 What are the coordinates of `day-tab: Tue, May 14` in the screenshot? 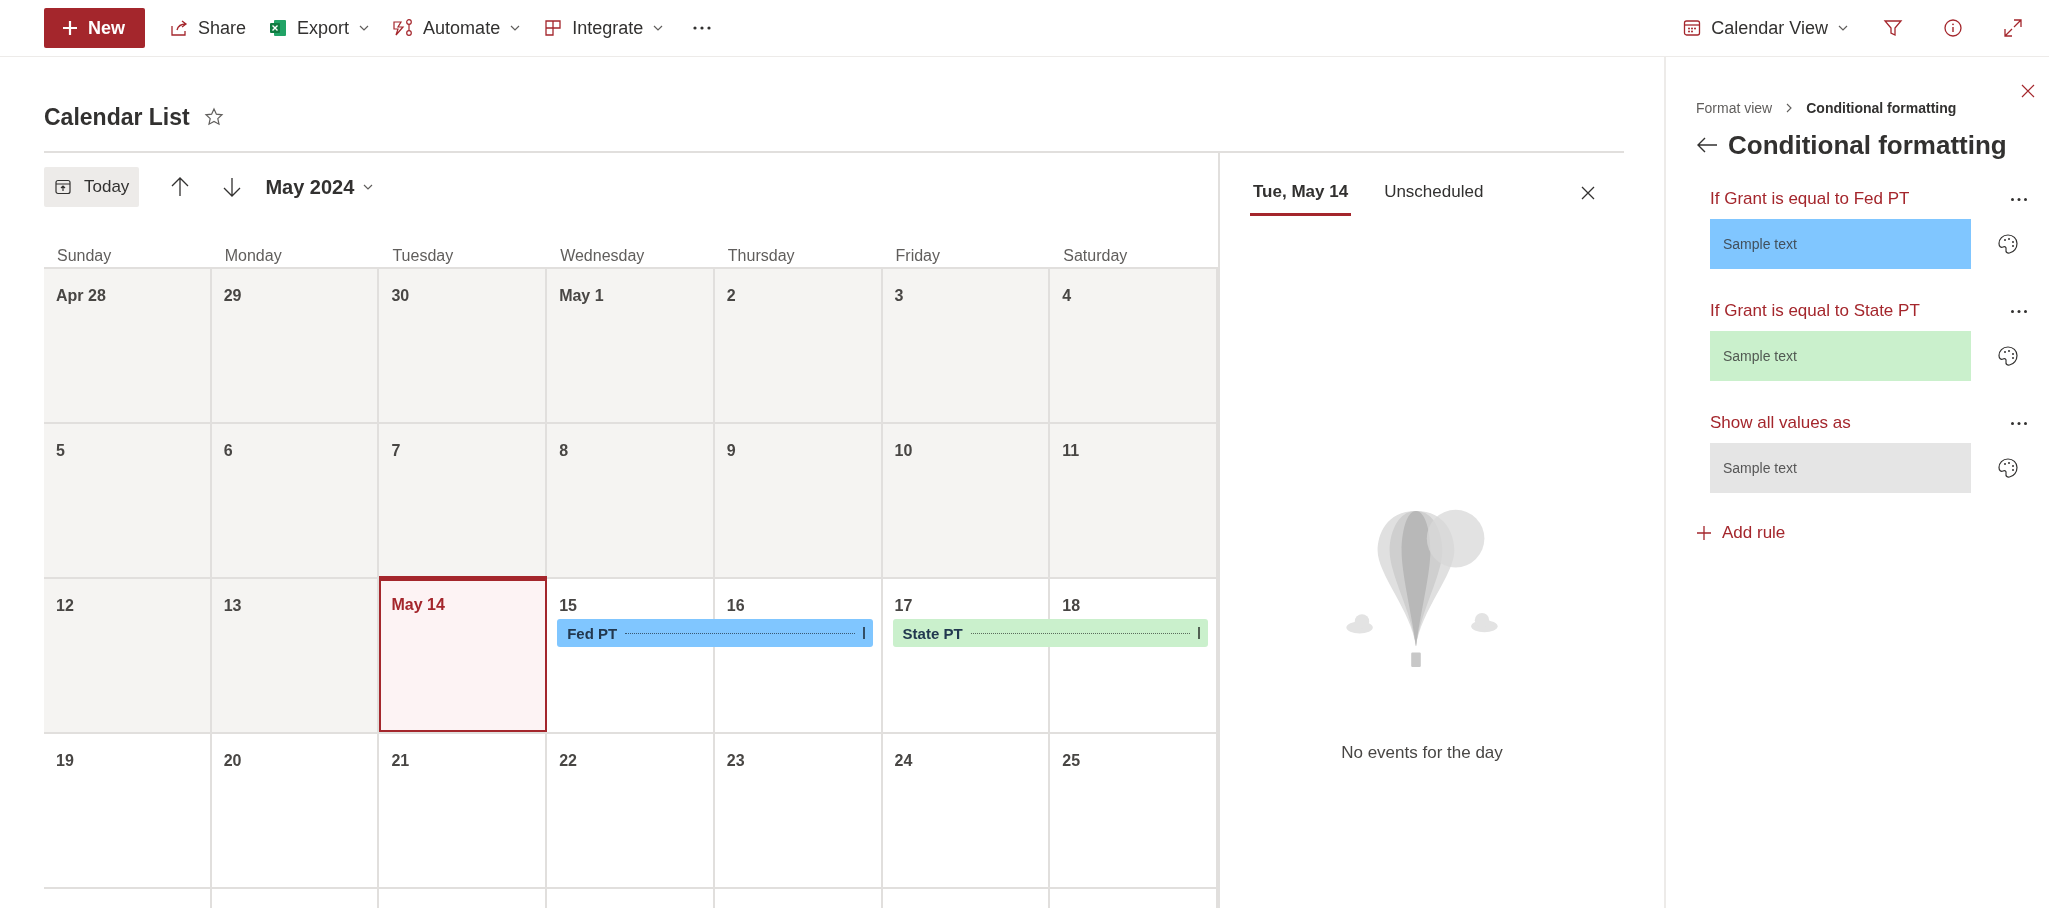 It's located at (1301, 193).